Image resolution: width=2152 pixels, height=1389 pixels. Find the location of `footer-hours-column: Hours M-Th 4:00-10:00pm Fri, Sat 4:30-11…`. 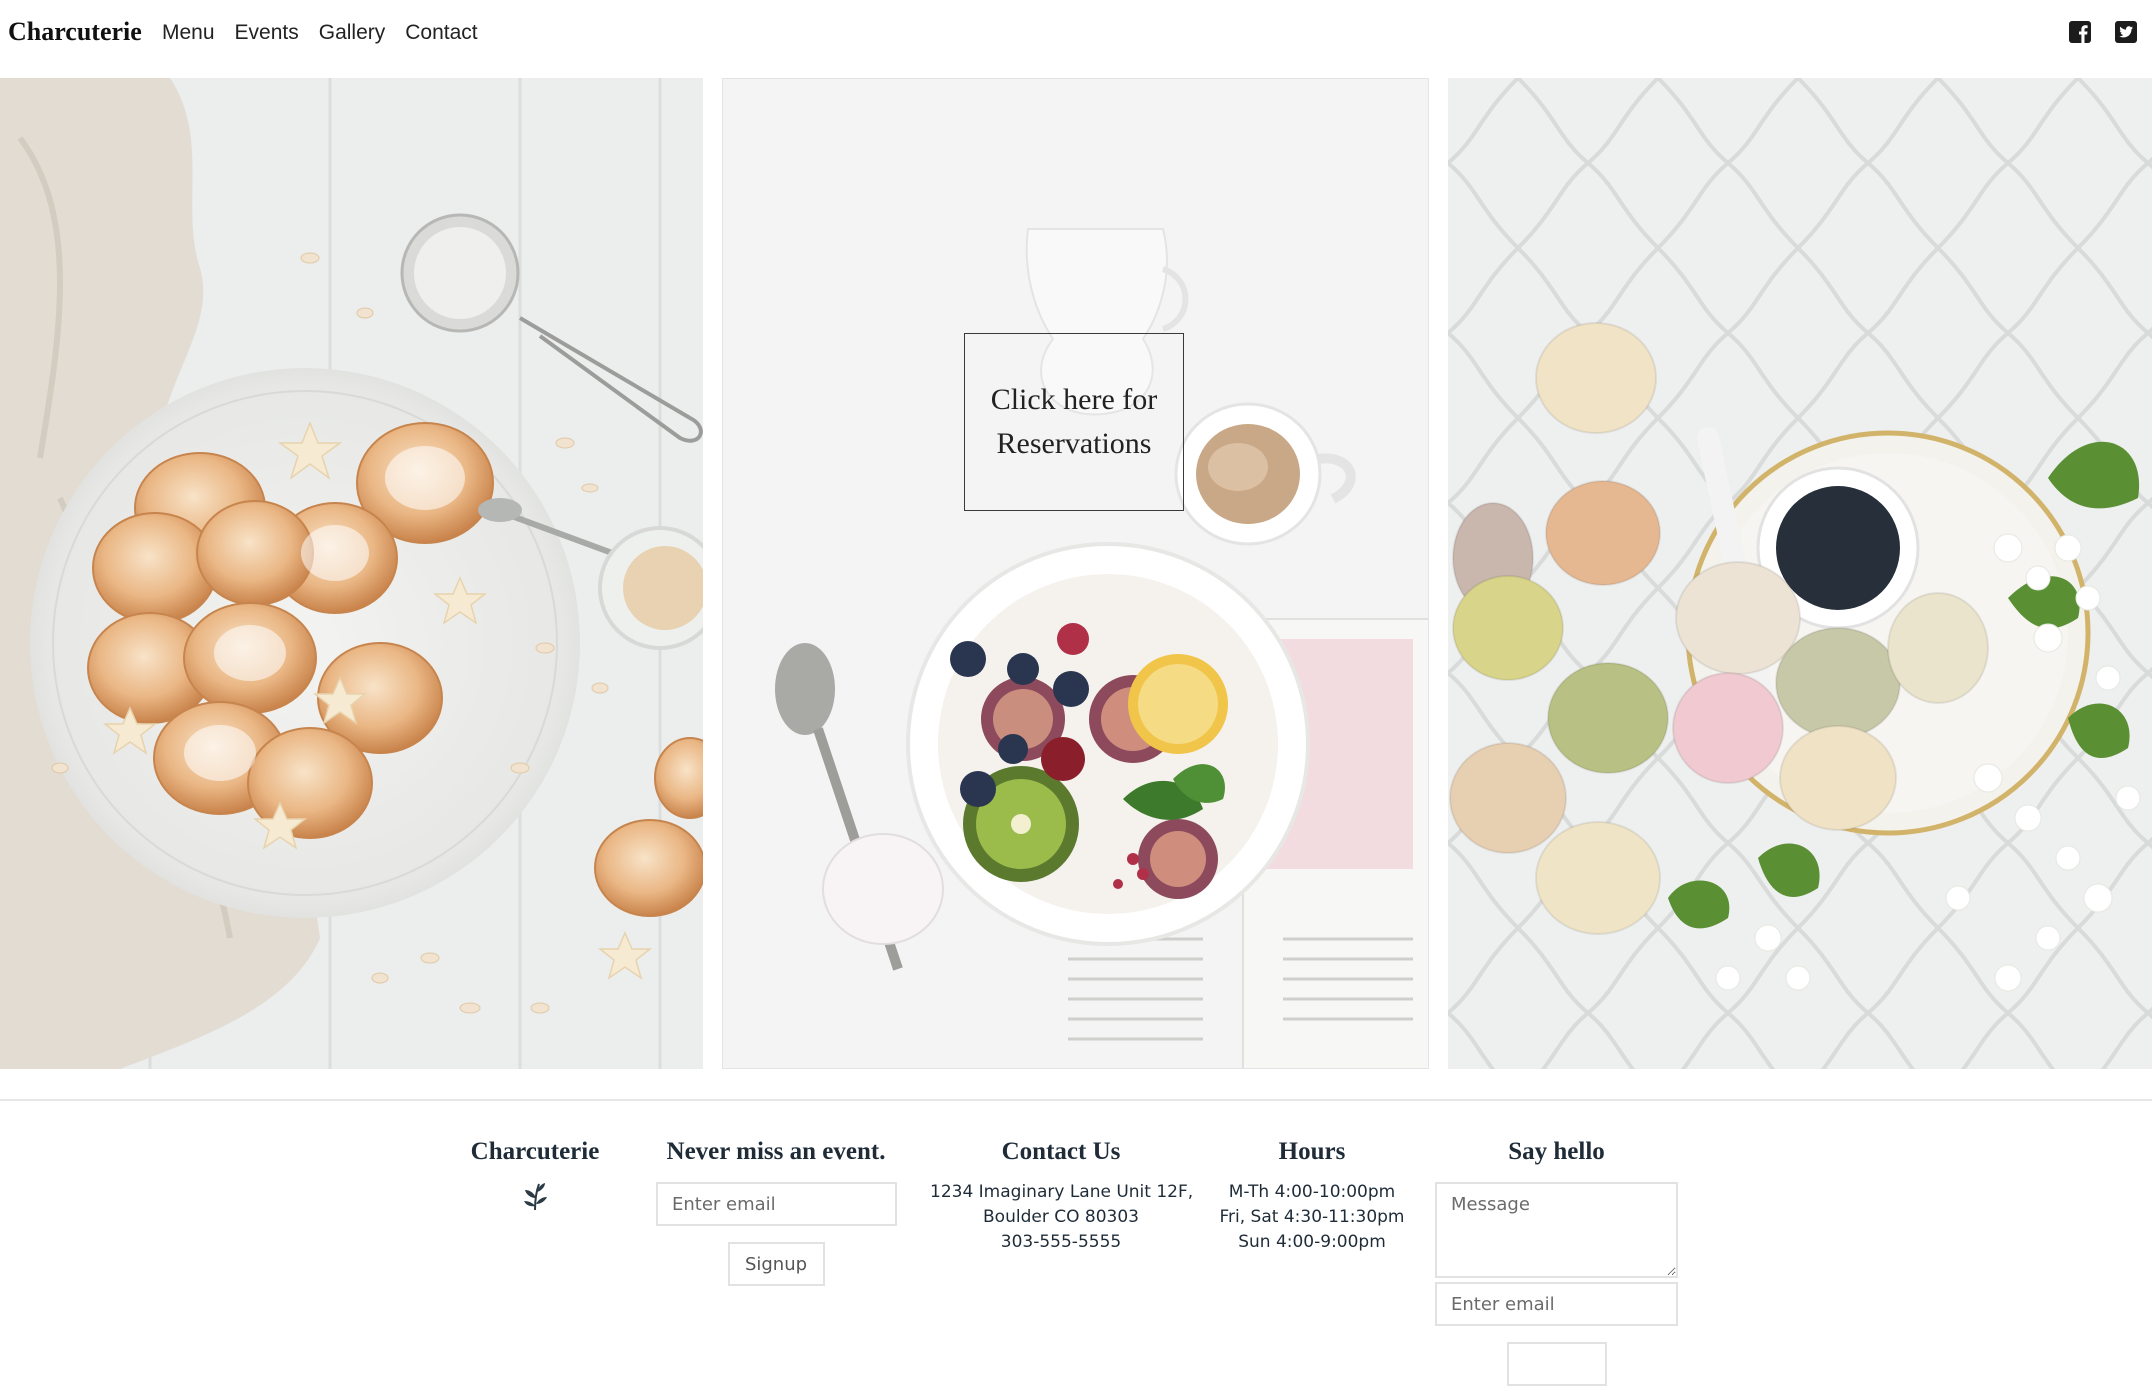

footer-hours-column: Hours M-Th 4:00-10:00pm Fri, Sat 4:30-11… is located at coordinates (1312, 1196).